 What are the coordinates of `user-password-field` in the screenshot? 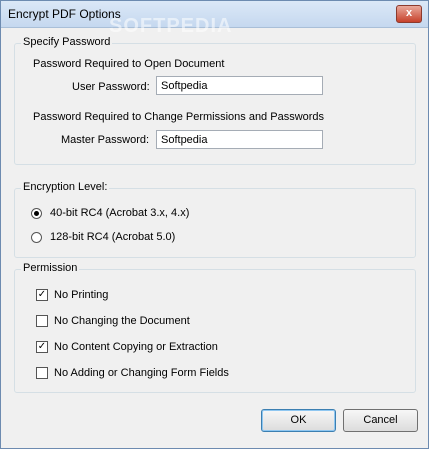 It's located at (239, 85).